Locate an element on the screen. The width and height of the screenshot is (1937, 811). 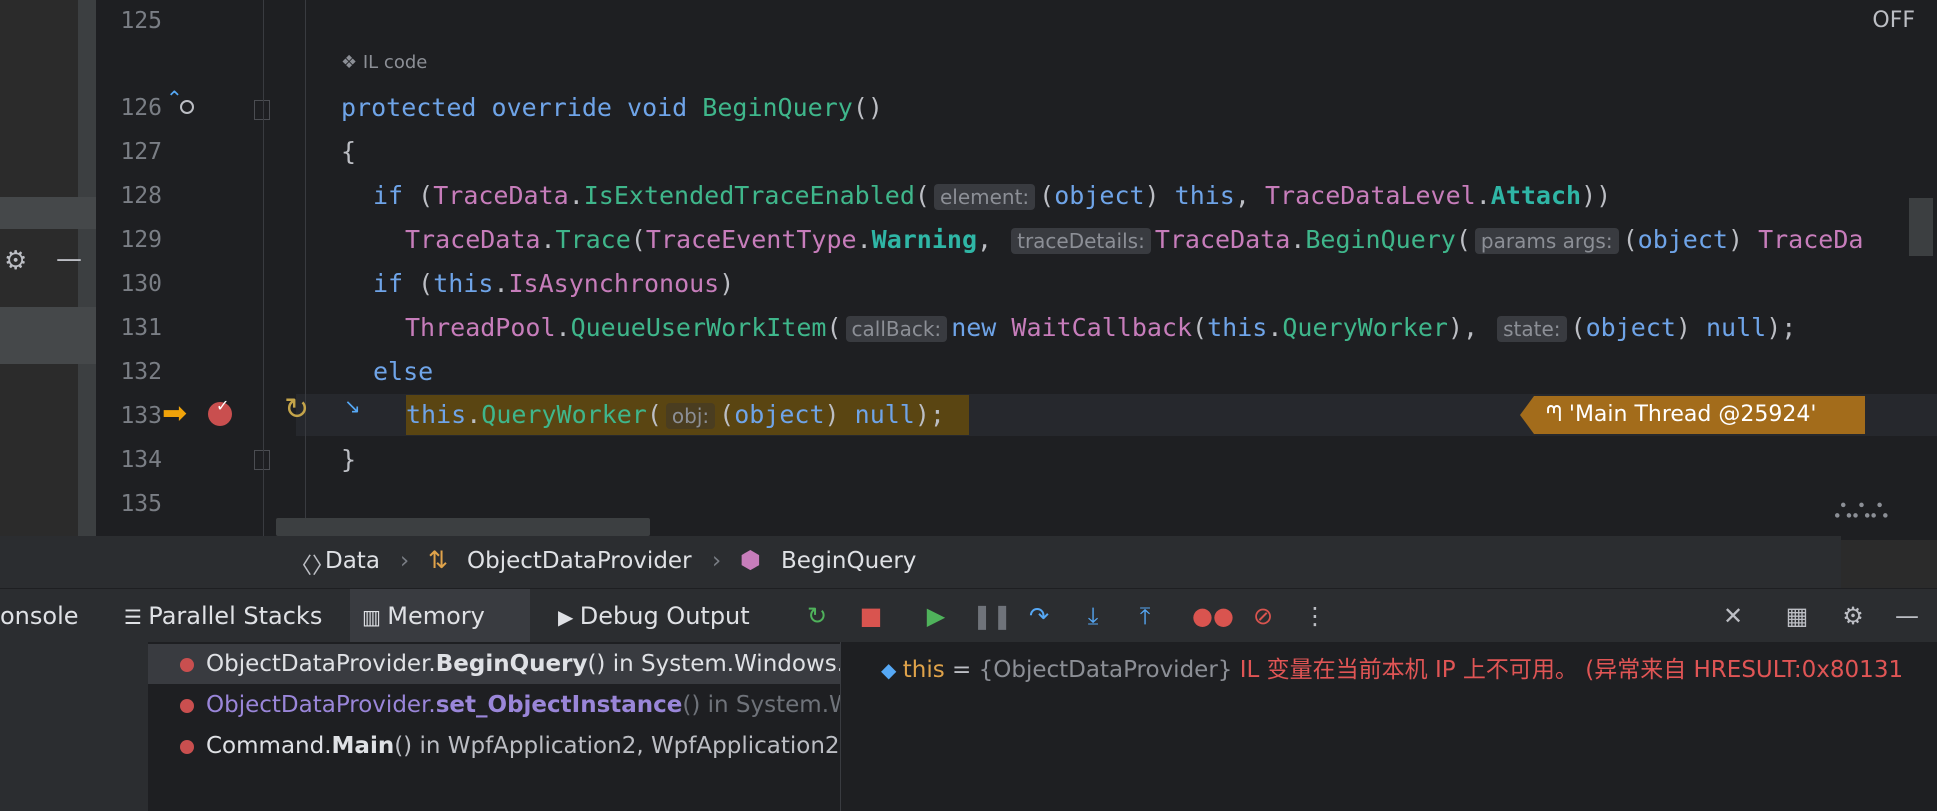
layout-icon: ▦ is located at coordinates (1797, 616).